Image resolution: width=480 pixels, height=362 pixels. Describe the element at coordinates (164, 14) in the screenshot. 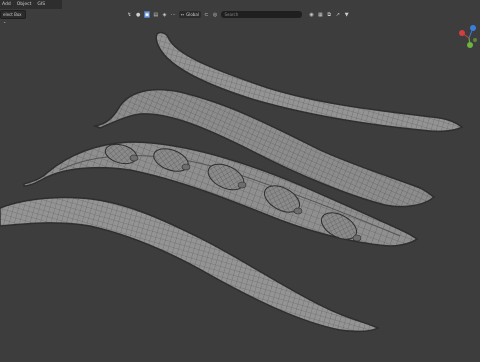

I see `pivot-icon: ◈` at that location.